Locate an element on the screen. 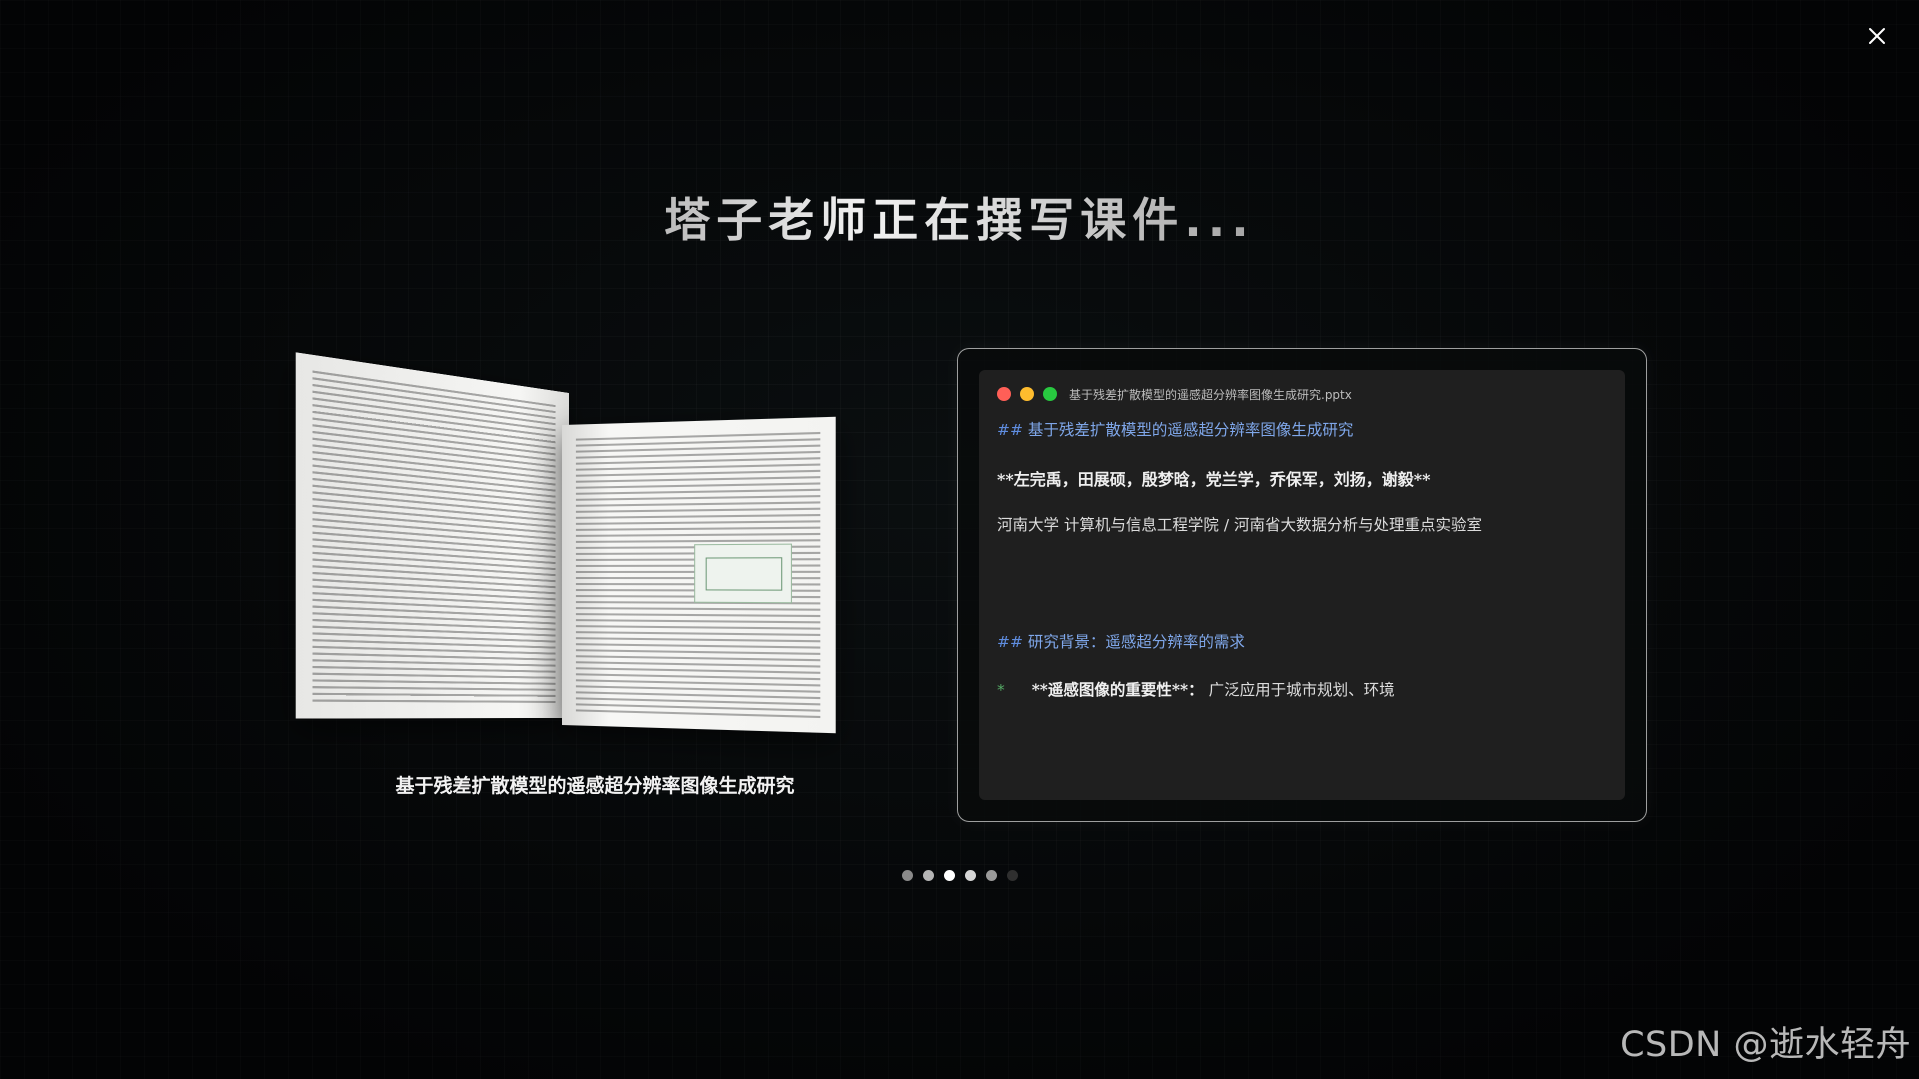 Image resolution: width=1919 pixels, height=1079 pixels. editor-titlebar: 基于残差扩散模型的遥感超分辨率图像生成研究.pptx is located at coordinates (1174, 394).